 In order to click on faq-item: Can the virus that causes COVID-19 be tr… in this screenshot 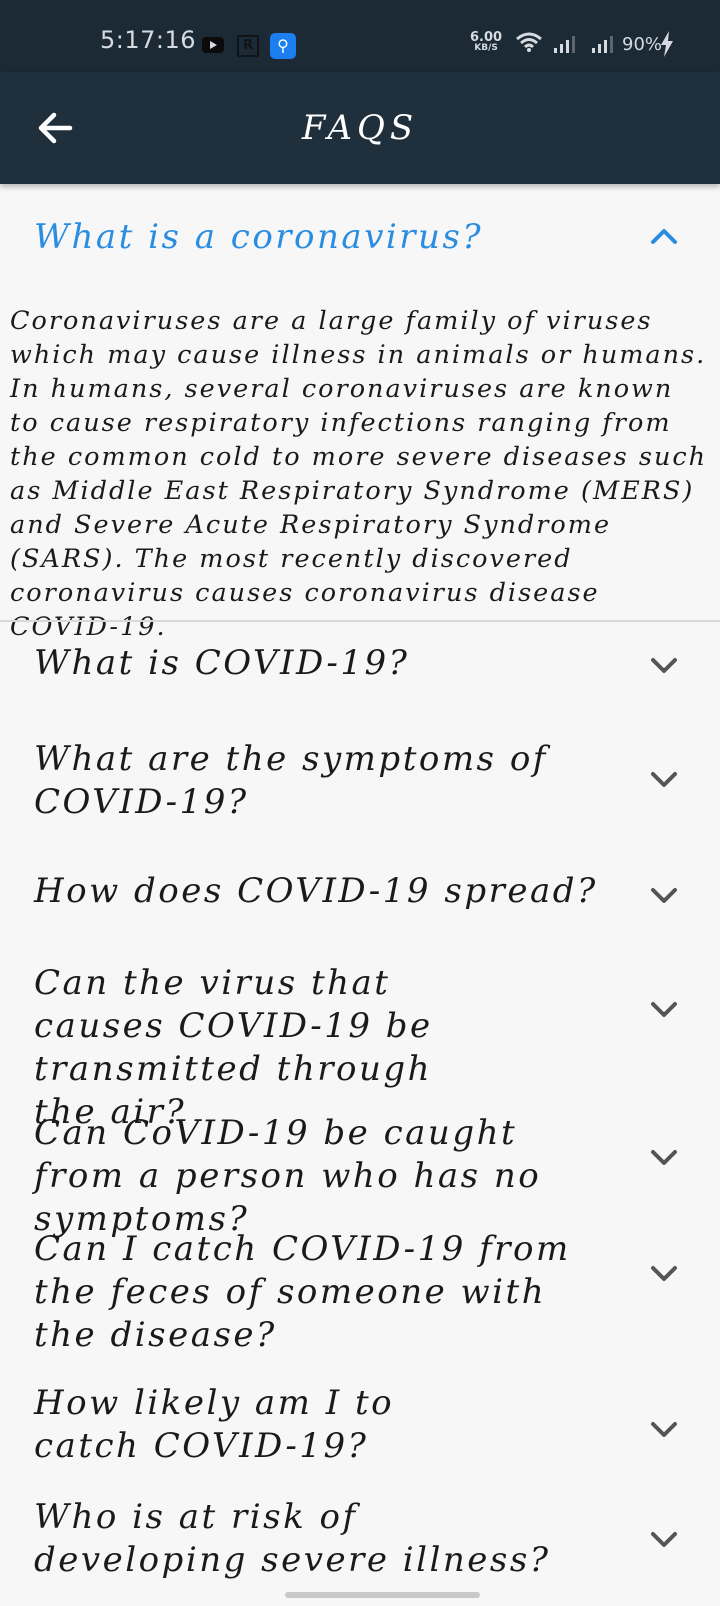, I will do `click(360, 1042)`.